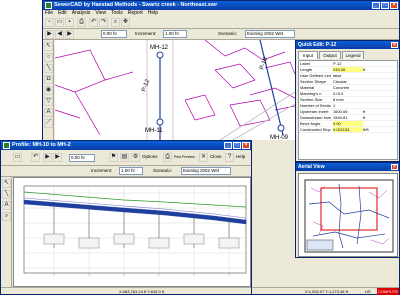 This screenshot has height=295, width=400. I want to click on aerial-map-drawing, so click(349, 216).